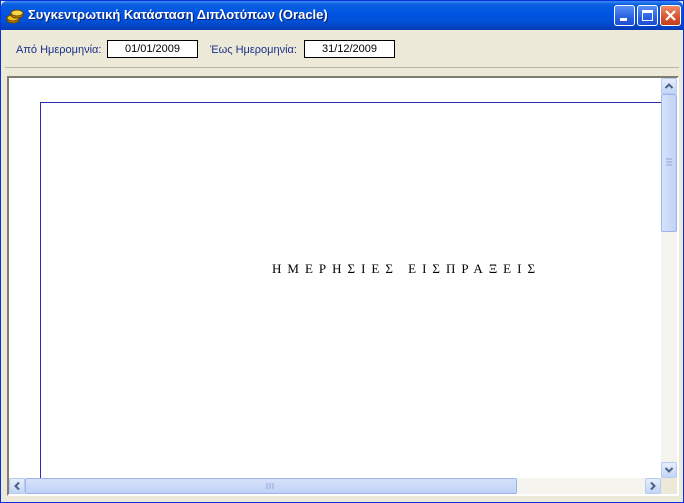  Describe the element at coordinates (669, 278) in the screenshot. I see `vertical-scrollbar` at that location.